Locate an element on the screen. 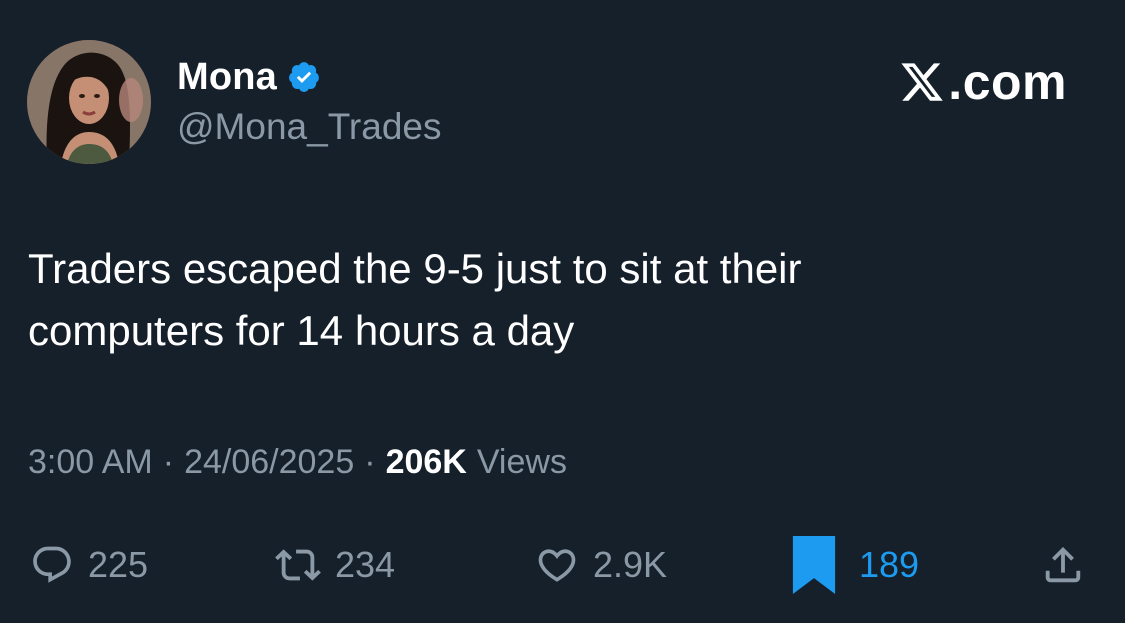  share-button is located at coordinates (1063, 565).